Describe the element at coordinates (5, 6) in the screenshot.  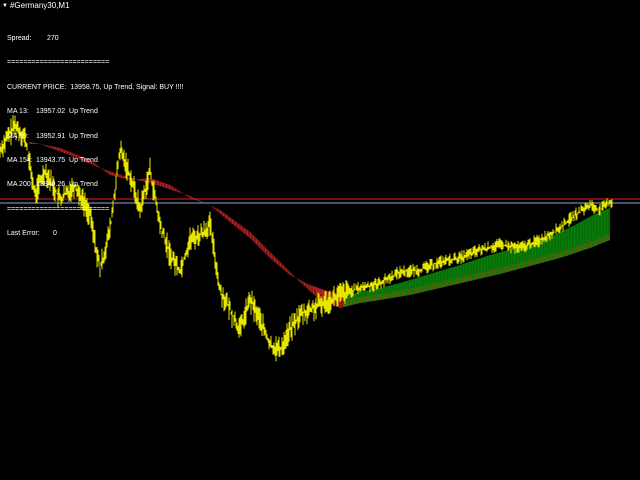
I see `dropdown-triangle-icon: ▼` at that location.